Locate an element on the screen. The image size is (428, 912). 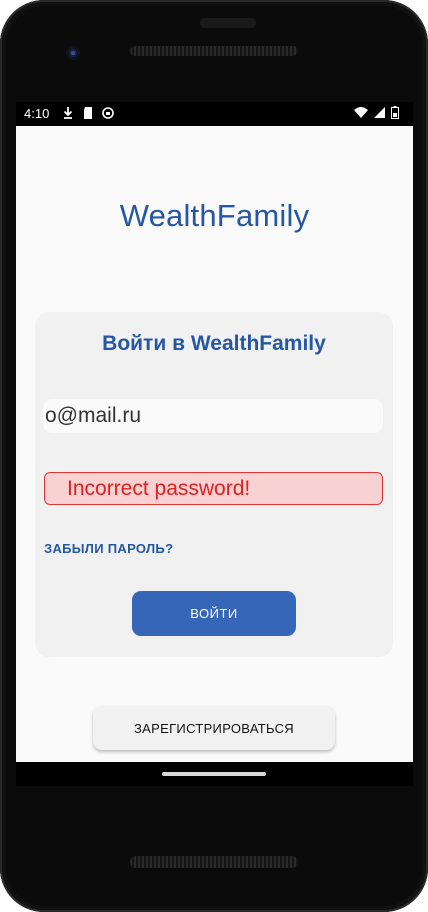
front-camera is located at coordinates (73, 53).